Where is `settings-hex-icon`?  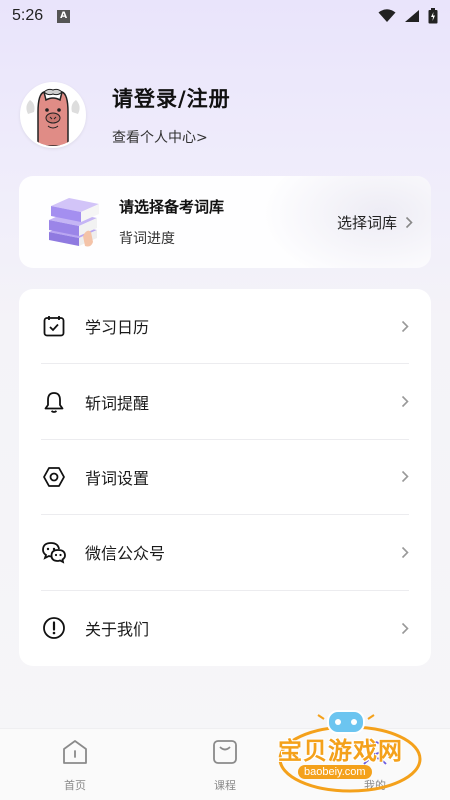
settings-hex-icon is located at coordinates (54, 477).